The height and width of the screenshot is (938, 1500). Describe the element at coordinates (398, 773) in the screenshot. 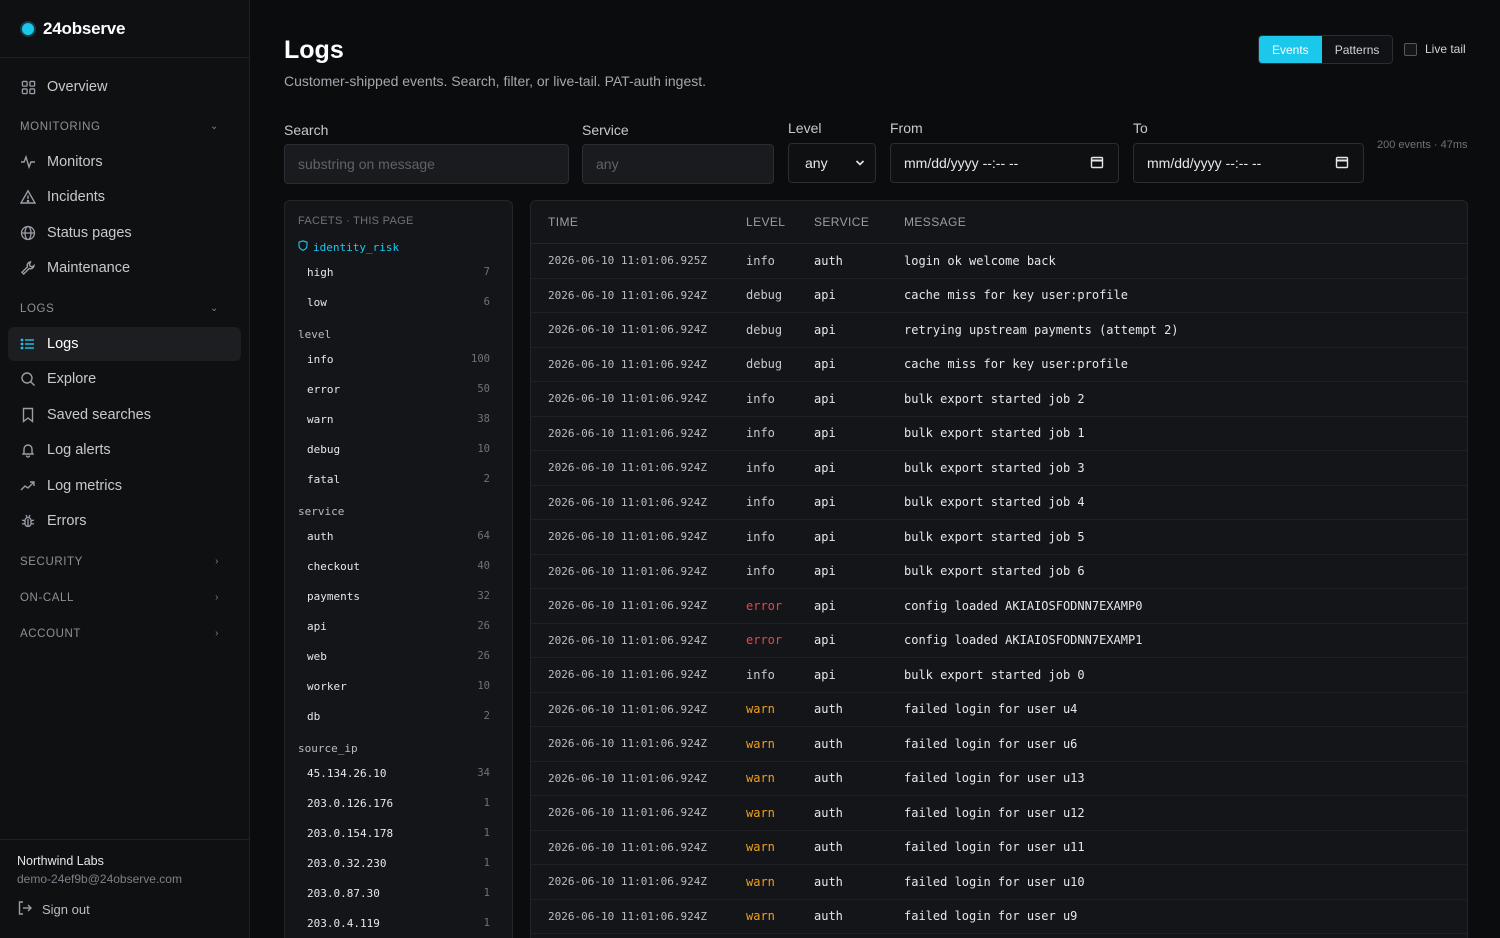

I see `facet-item: 45.134.26.10 34` at that location.